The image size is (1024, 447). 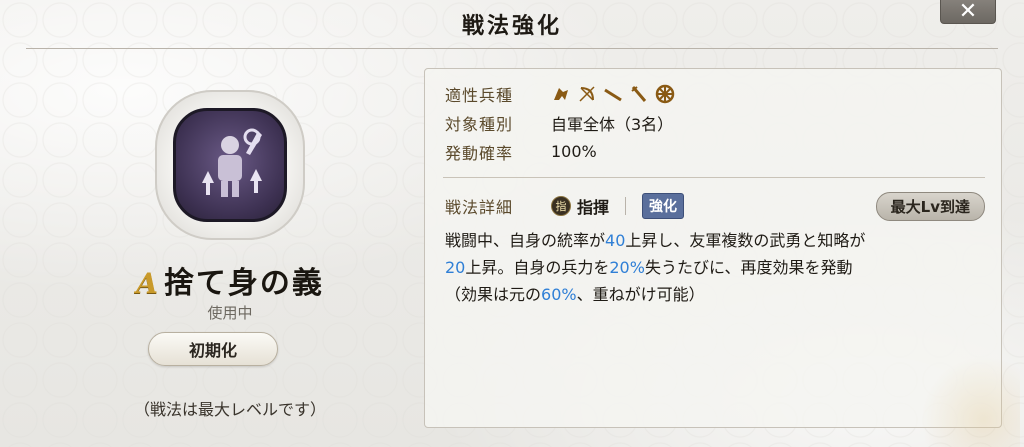 What do you see at coordinates (479, 153) in the screenshot?
I see `rate-label: 発動確率` at bounding box center [479, 153].